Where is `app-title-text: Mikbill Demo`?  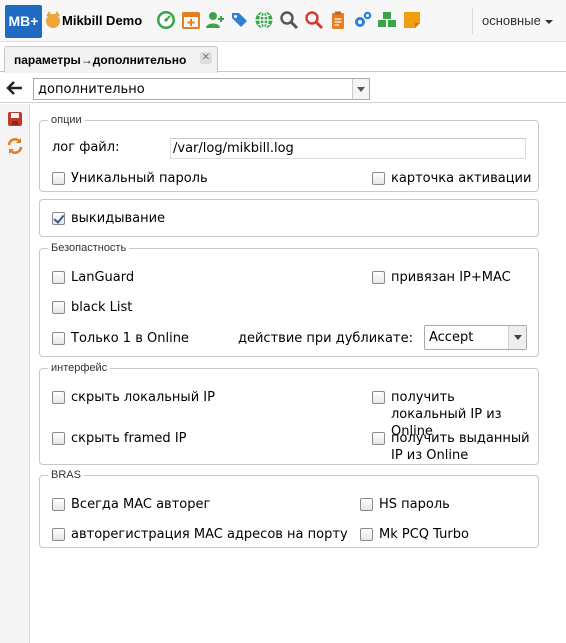 app-title-text: Mikbill Demo is located at coordinates (102, 20).